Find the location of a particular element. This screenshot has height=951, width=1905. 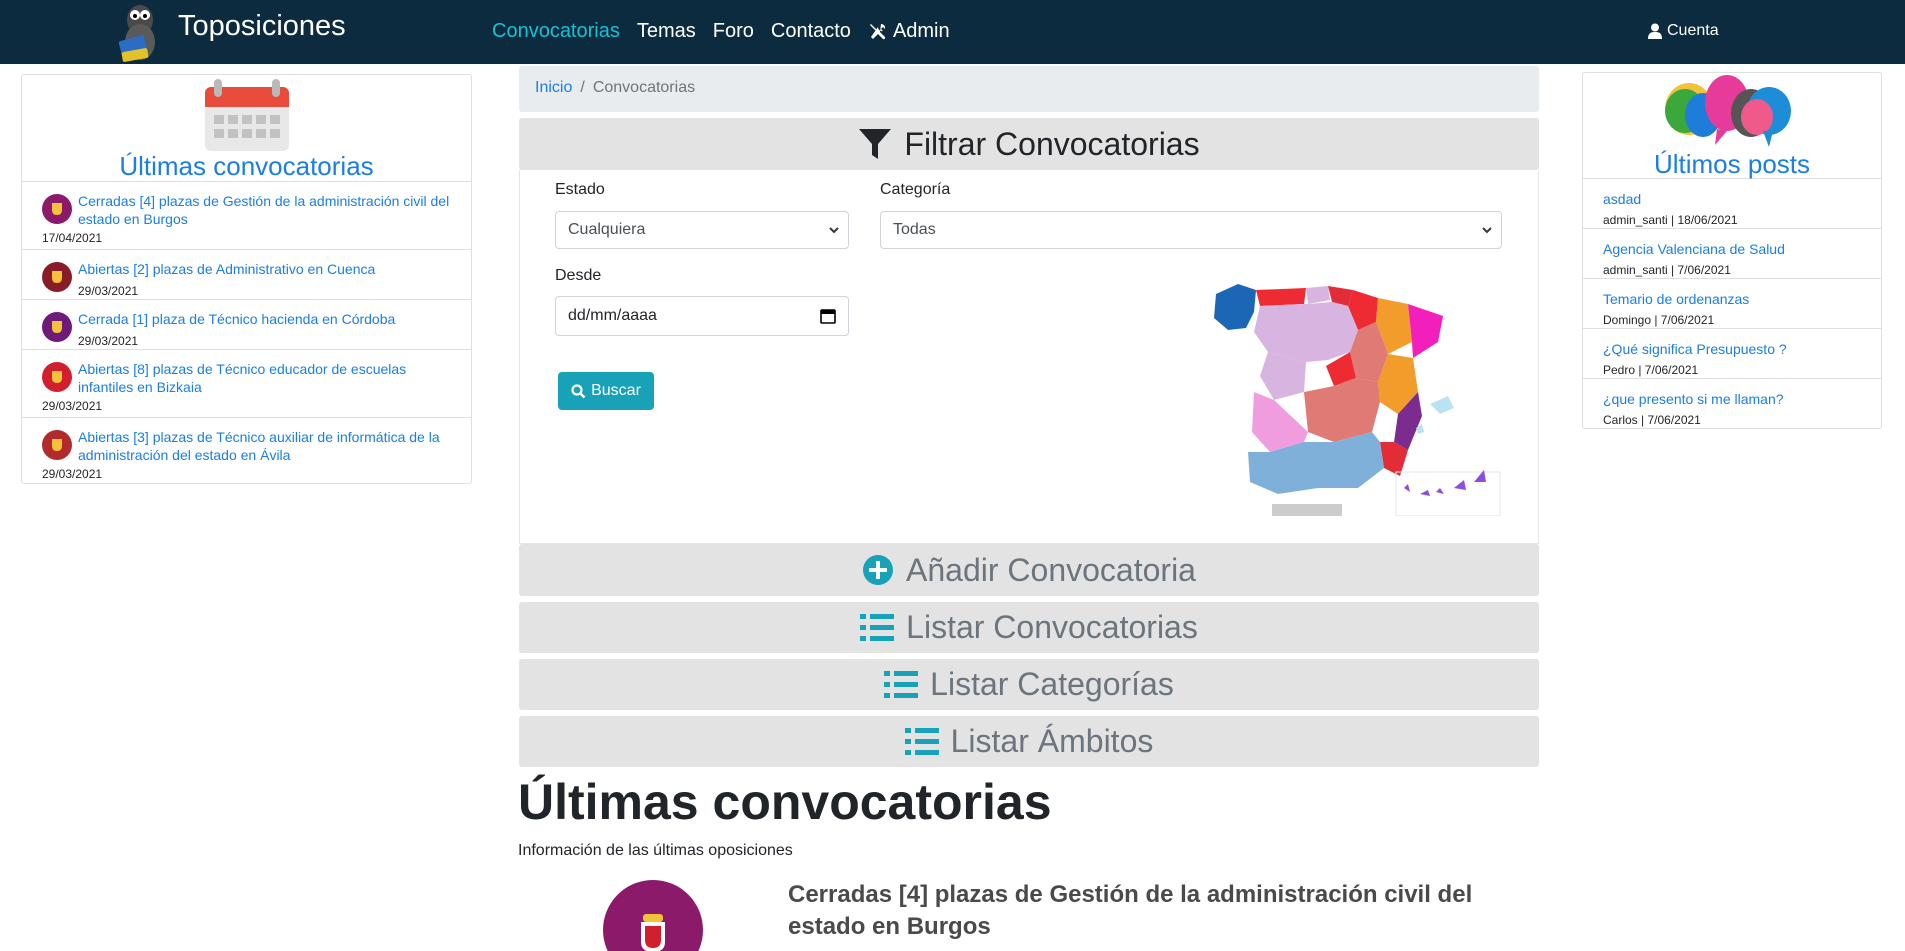

account-label: Cuenta is located at coordinates (1693, 30).